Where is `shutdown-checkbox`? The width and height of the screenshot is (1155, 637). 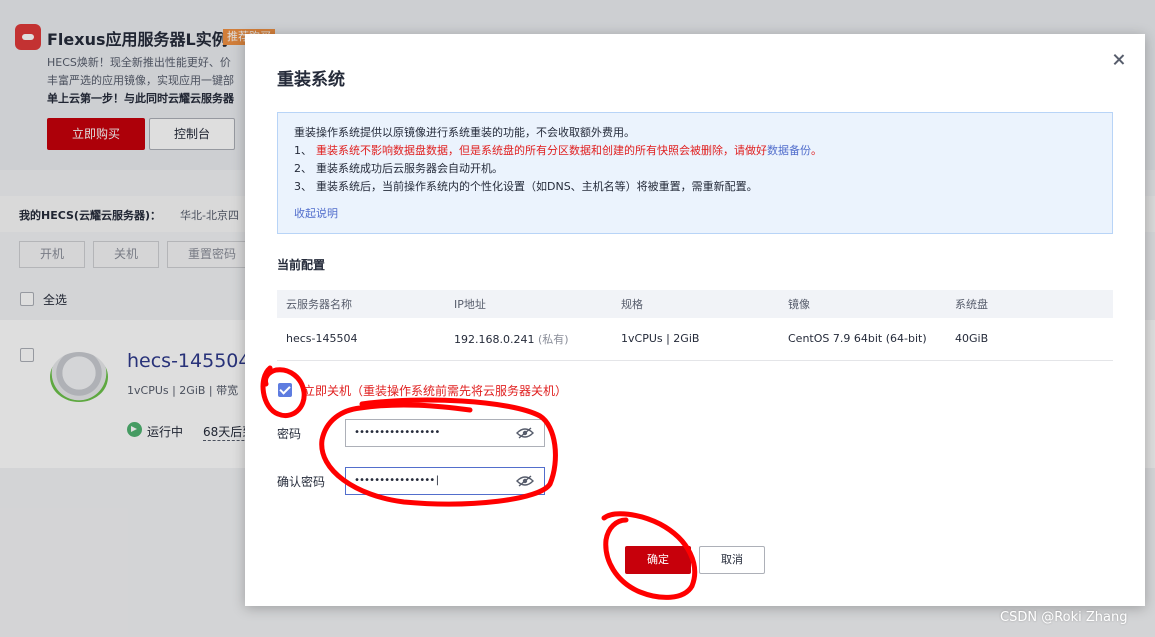
shutdown-checkbox is located at coordinates (285, 390).